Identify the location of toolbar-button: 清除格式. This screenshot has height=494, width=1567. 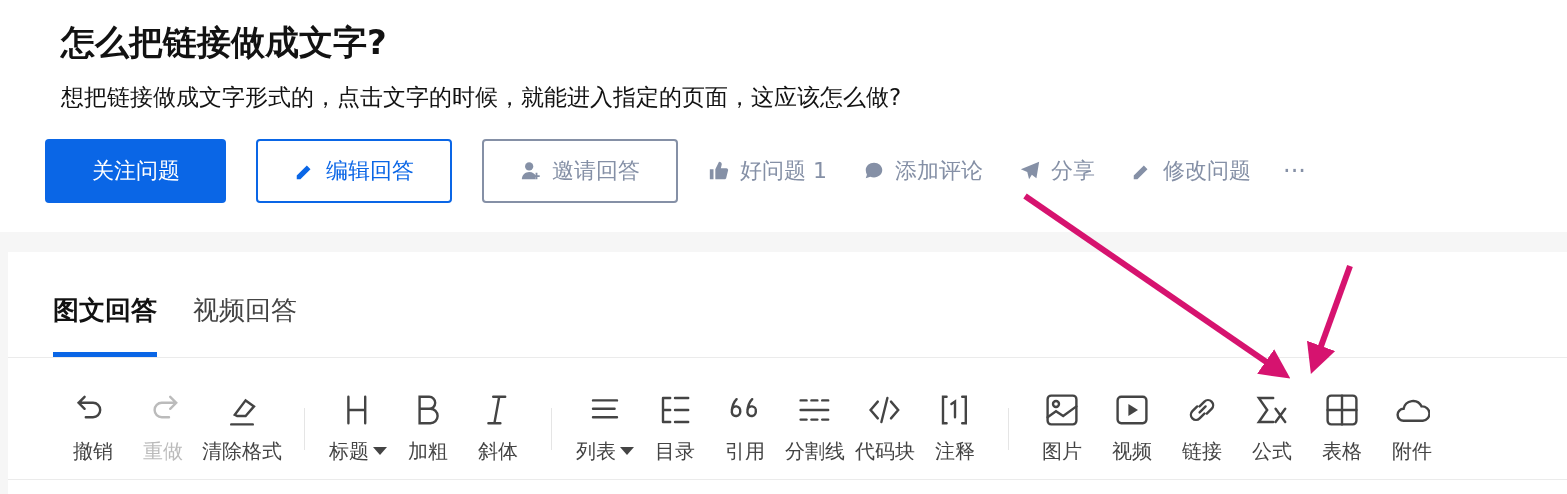
(242, 428).